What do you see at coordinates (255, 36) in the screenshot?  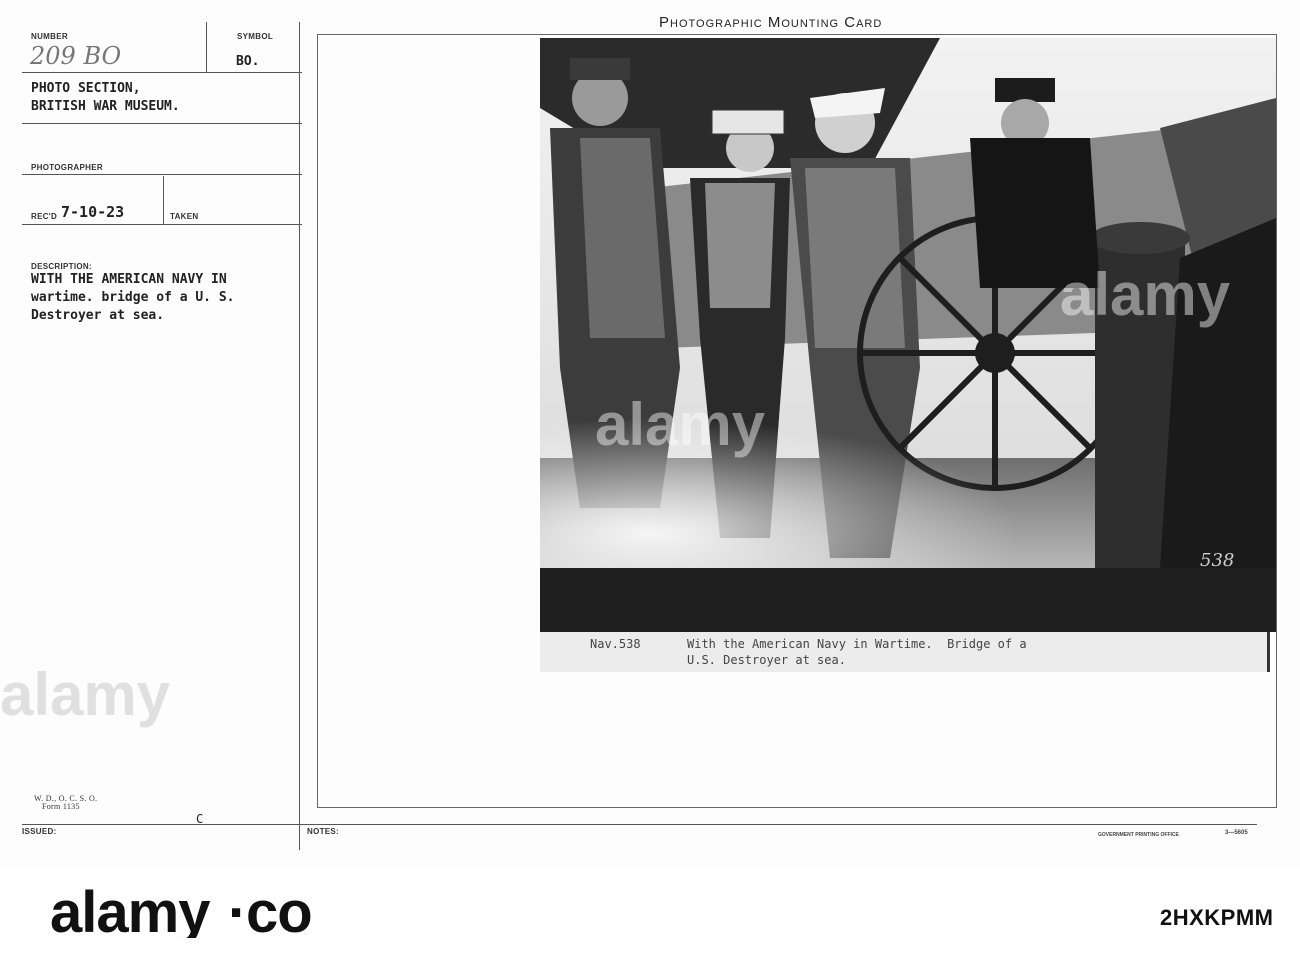 I see `symbol-label: SYMBOL` at bounding box center [255, 36].